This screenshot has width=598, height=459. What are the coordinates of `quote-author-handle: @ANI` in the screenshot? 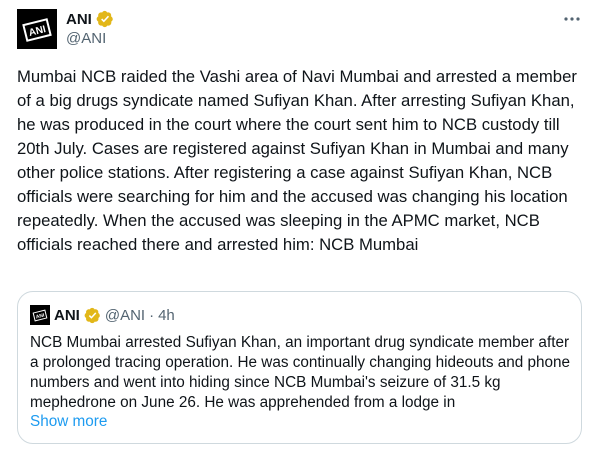 It's located at (125, 315).